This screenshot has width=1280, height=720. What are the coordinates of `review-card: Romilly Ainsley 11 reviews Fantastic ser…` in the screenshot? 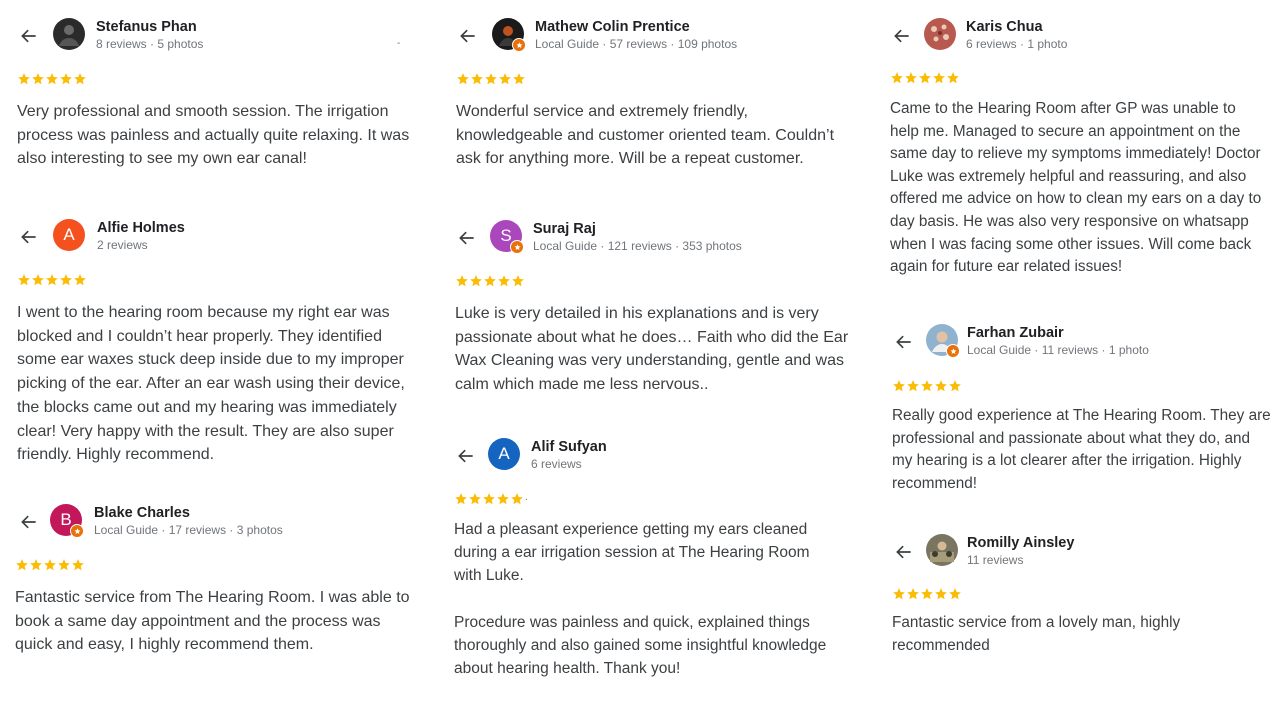 It's located at (1082, 599).